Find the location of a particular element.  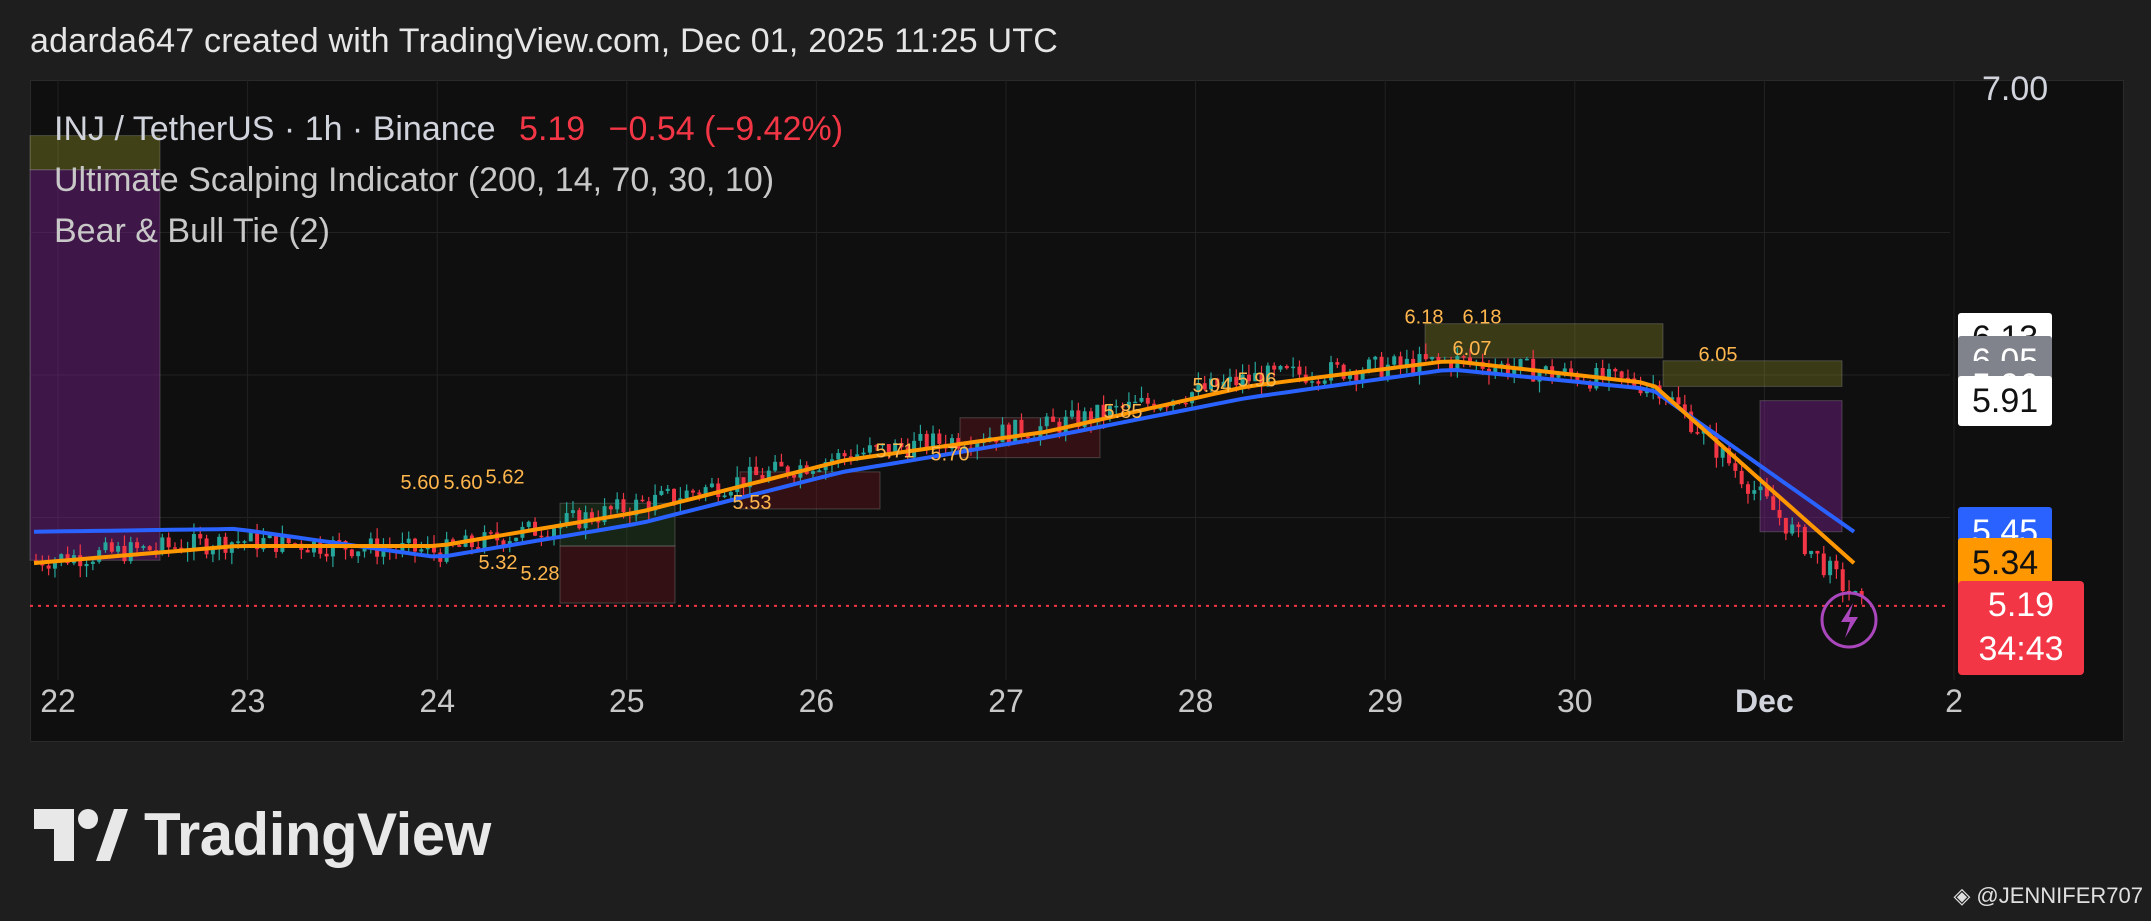

last-price-tag: 5.19 34:43 is located at coordinates (2021, 627).